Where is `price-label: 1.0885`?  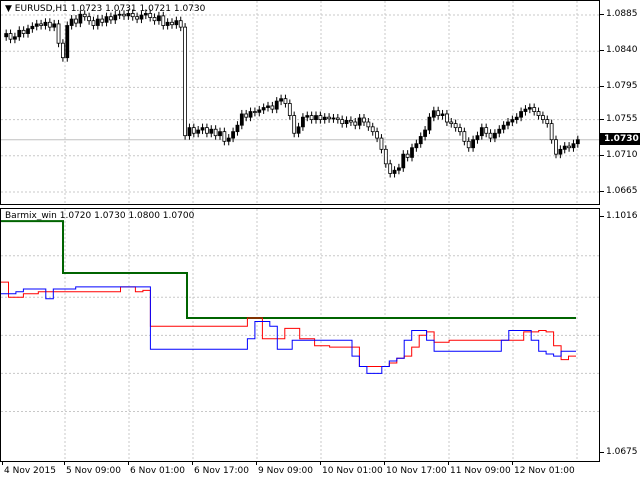 price-label: 1.0885 is located at coordinates (622, 14).